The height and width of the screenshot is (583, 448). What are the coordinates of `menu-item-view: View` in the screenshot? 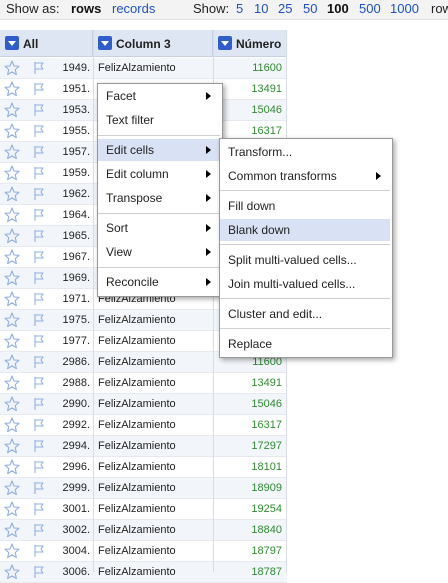 It's located at (159, 252).